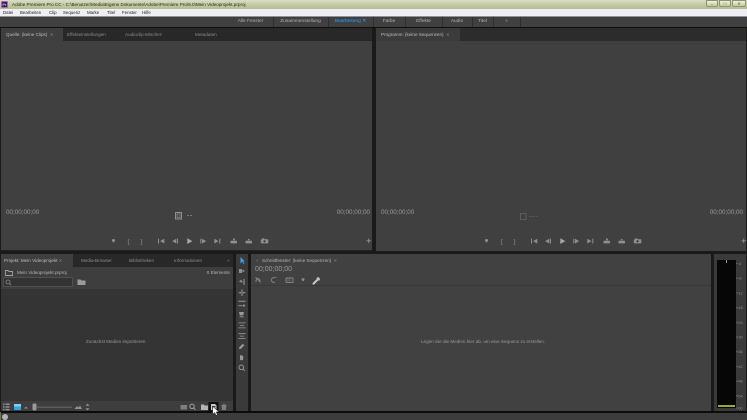 The width and height of the screenshot is (747, 420). I want to click on svg-text: -6, so click(740, 278).